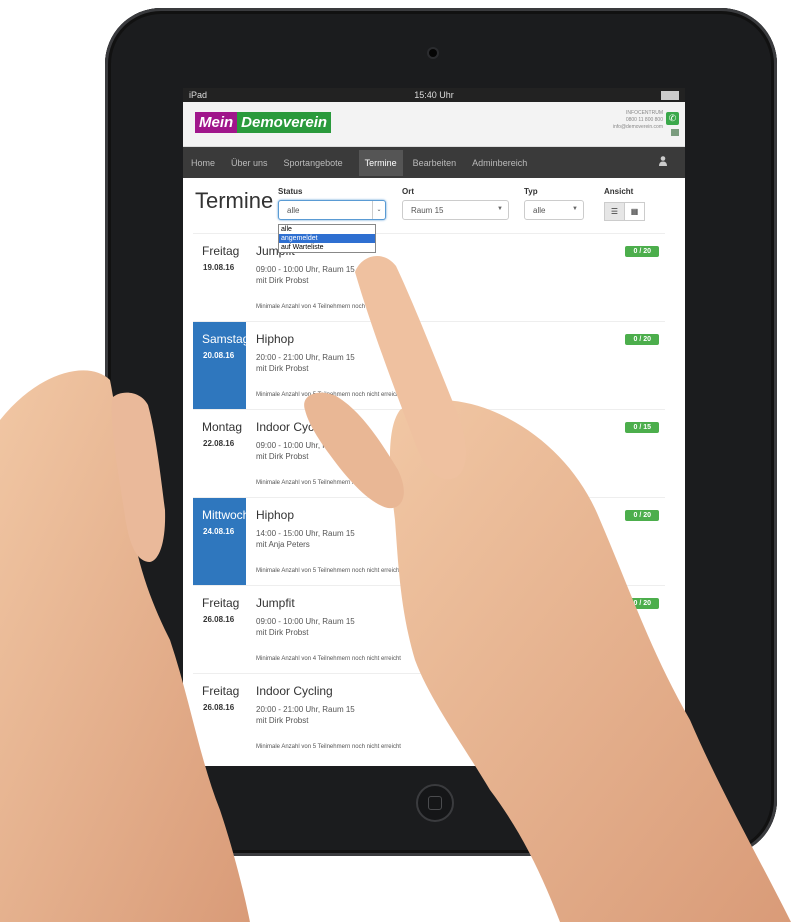  What do you see at coordinates (219, 619) in the screenshot?
I see `event-date: 26.08.16` at bounding box center [219, 619].